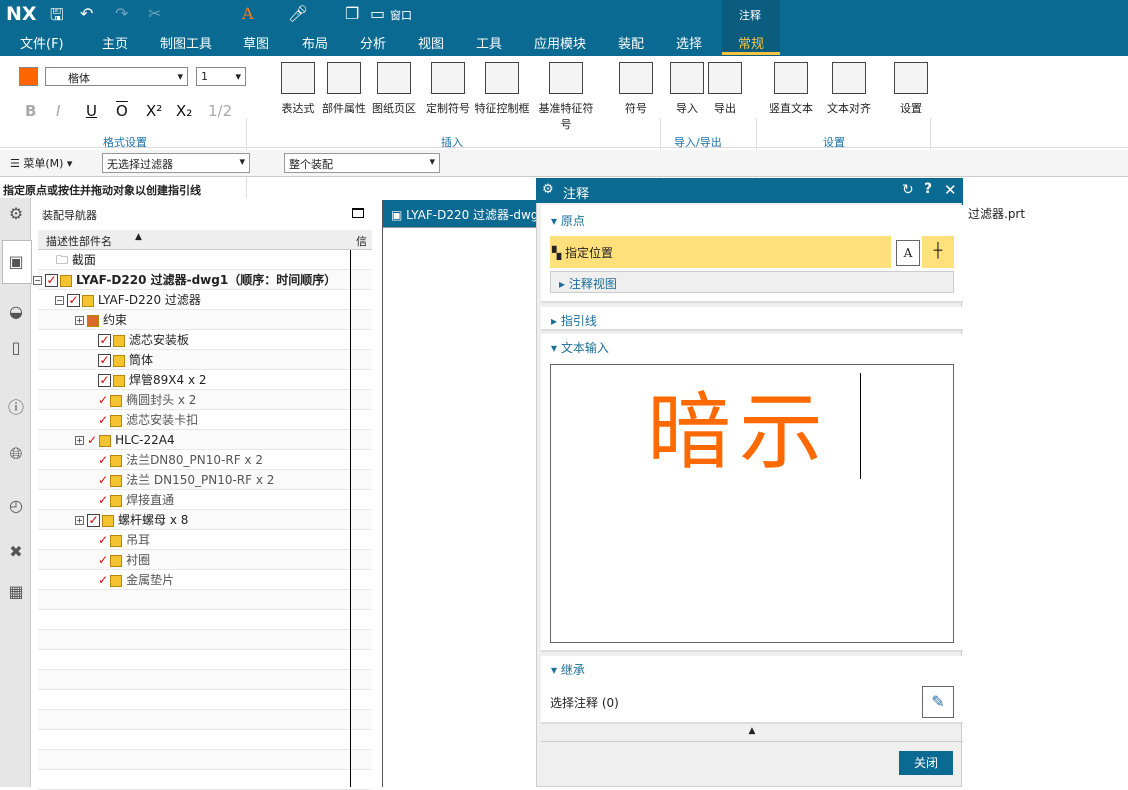  What do you see at coordinates (751, 42) in the screenshot?
I see `menu-tab: 常规` at bounding box center [751, 42].